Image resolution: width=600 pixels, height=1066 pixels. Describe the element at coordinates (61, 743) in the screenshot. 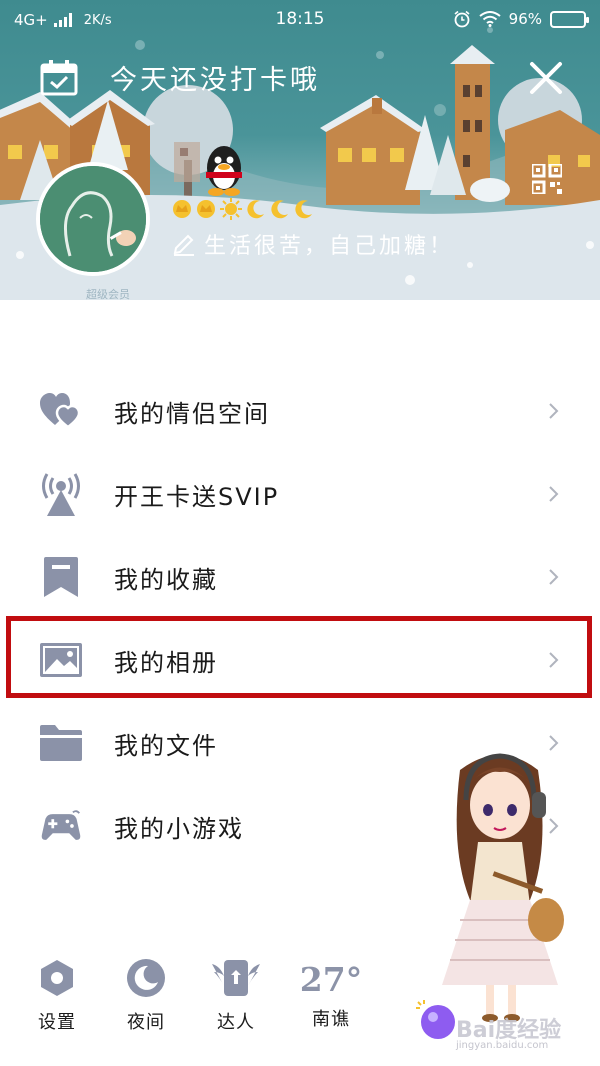

I see `folder-icon` at that location.